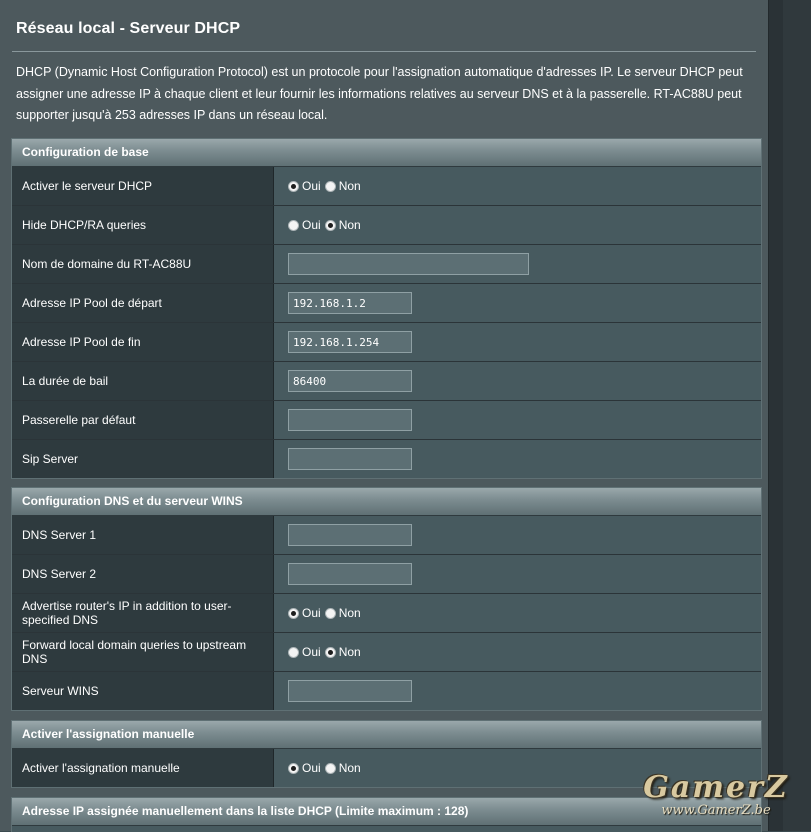 The width and height of the screenshot is (811, 832). Describe the element at coordinates (349, 613) in the screenshot. I see `advertise-router-ip-no-label: Non` at that location.